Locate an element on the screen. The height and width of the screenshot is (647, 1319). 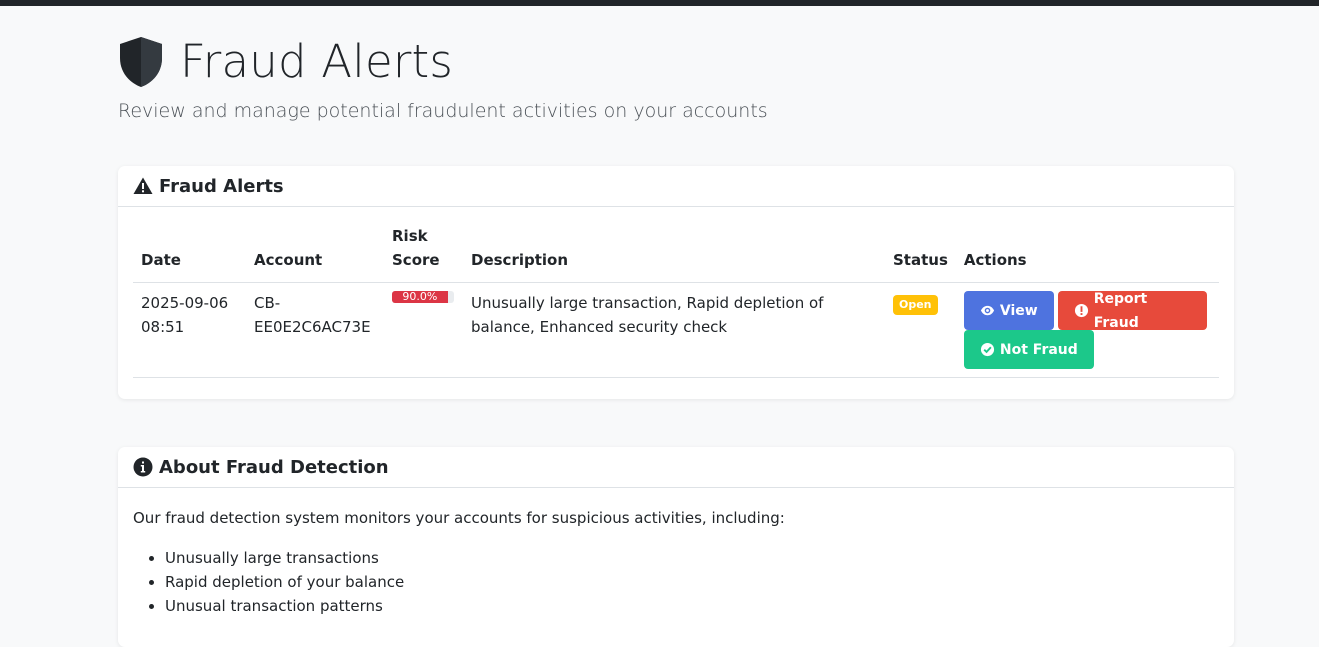
report-fraud-button: Report Fraud is located at coordinates (1132, 311).